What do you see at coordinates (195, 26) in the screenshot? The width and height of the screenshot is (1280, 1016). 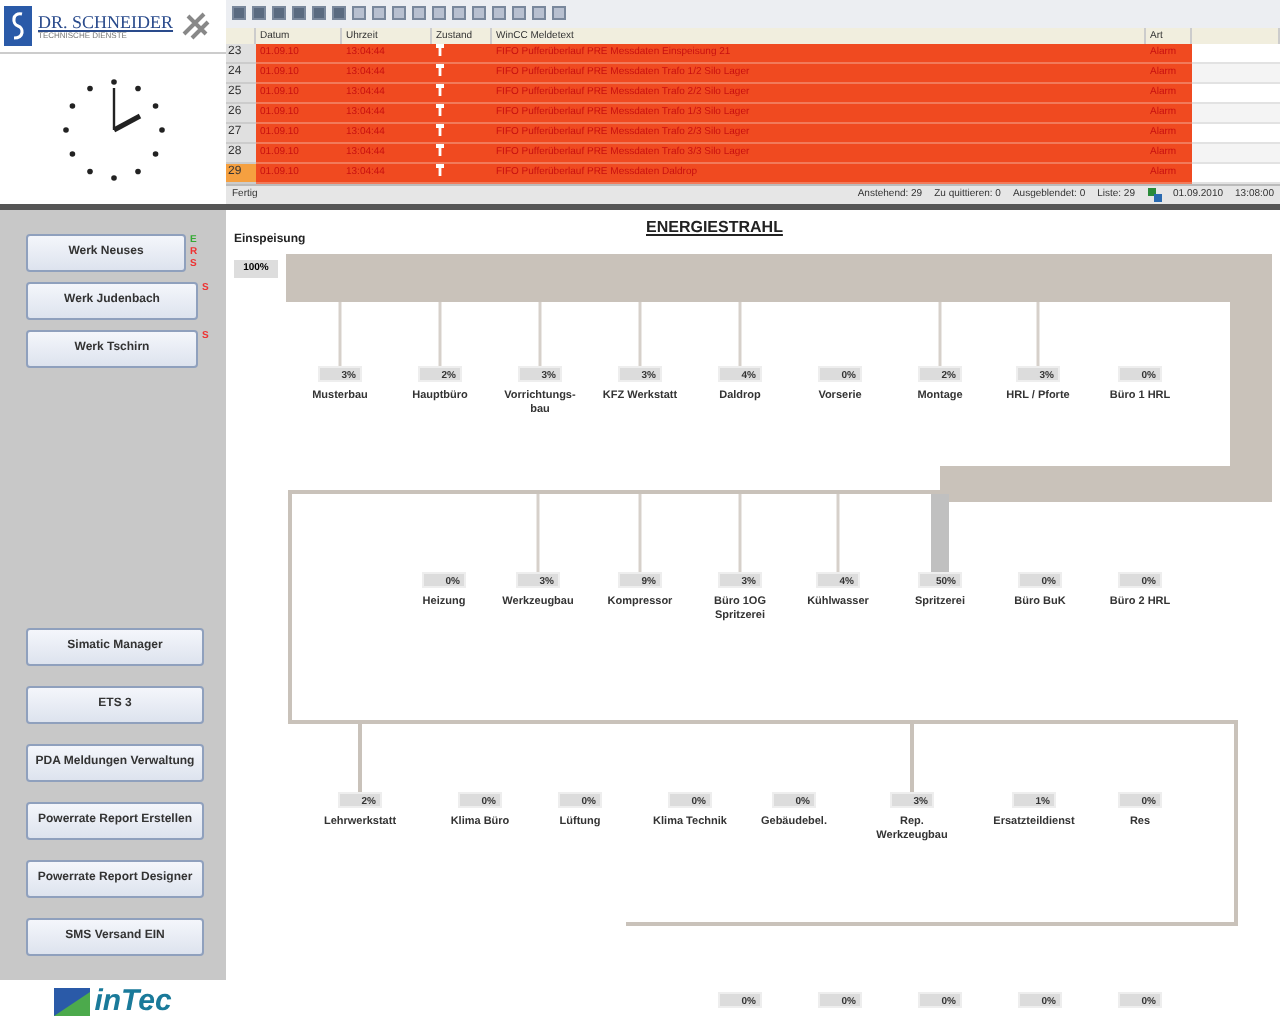 I see `tools-icon` at bounding box center [195, 26].